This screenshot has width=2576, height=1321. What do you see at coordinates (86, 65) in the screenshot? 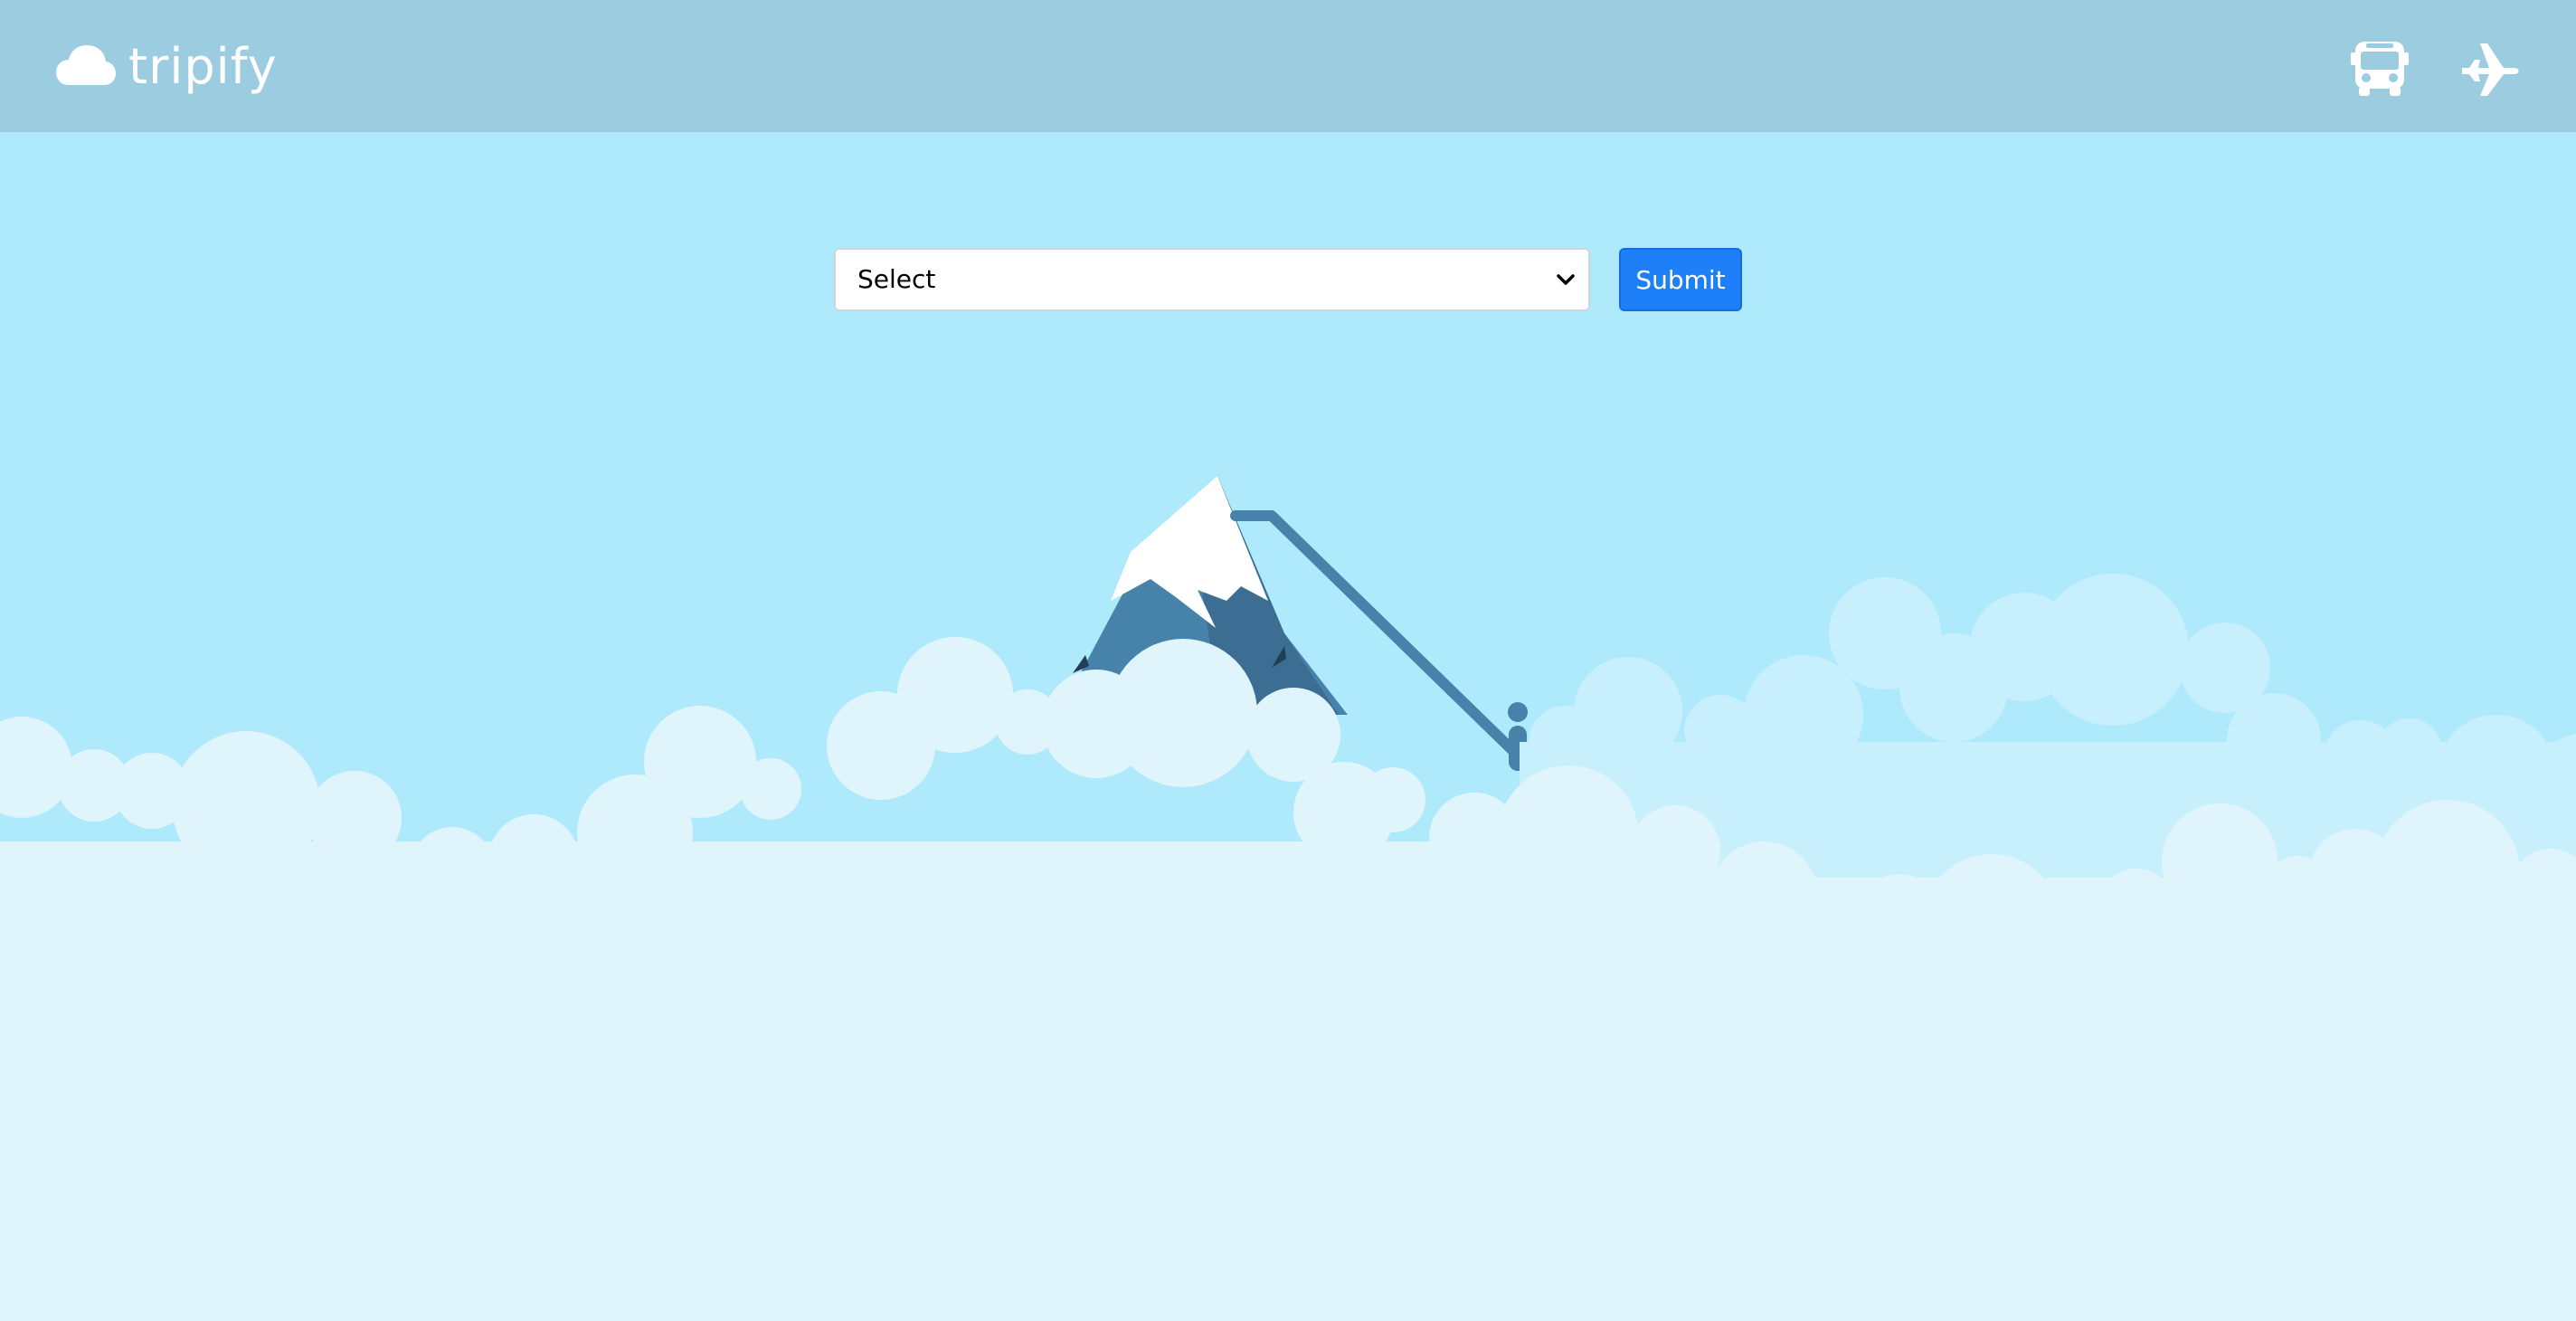
I see `cloud-icon` at bounding box center [86, 65].